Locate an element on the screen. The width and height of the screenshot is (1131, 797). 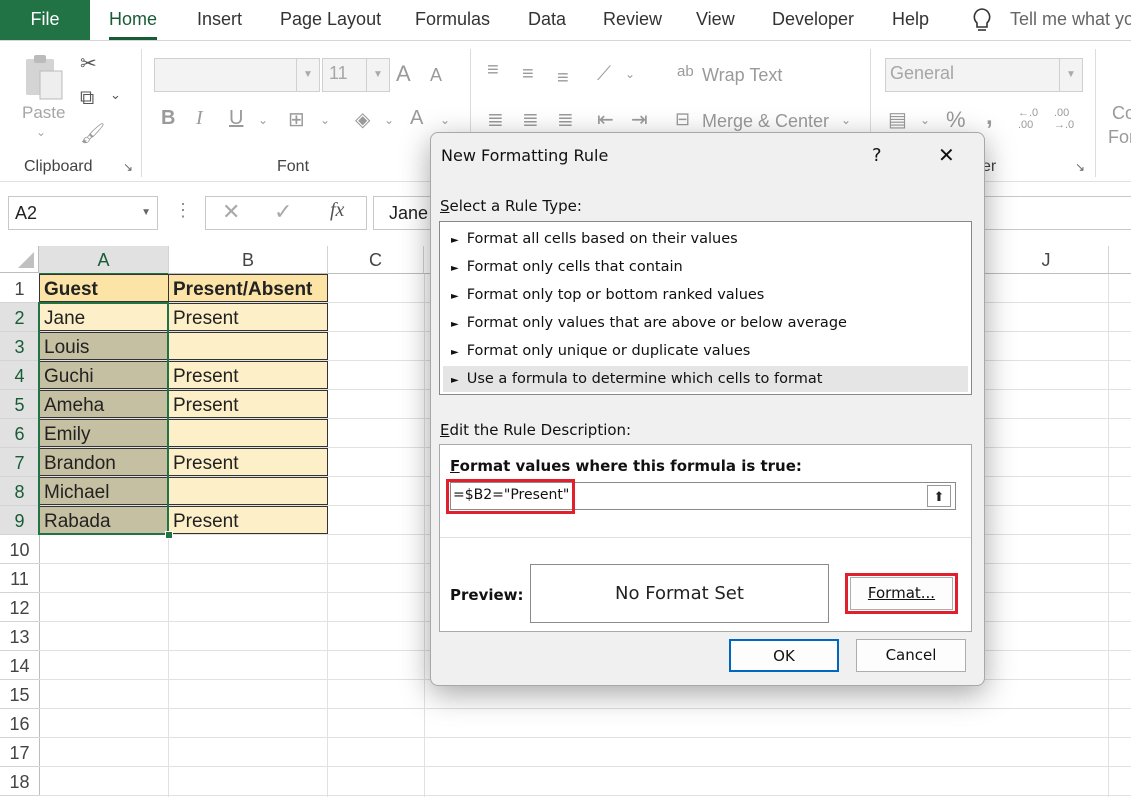
tab-insert: Insert is located at coordinates (219, 20).